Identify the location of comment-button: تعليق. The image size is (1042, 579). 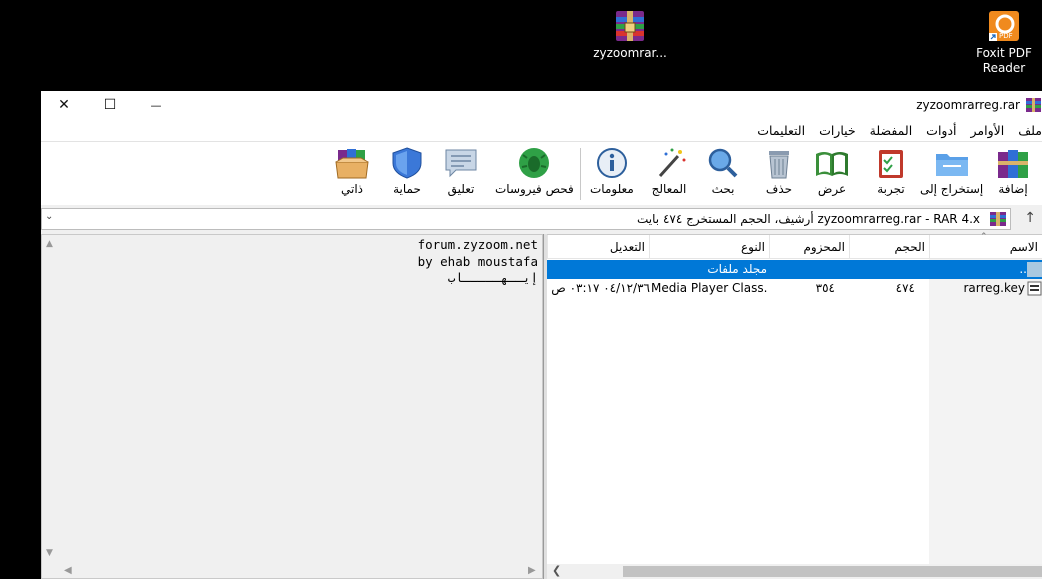
(461, 171).